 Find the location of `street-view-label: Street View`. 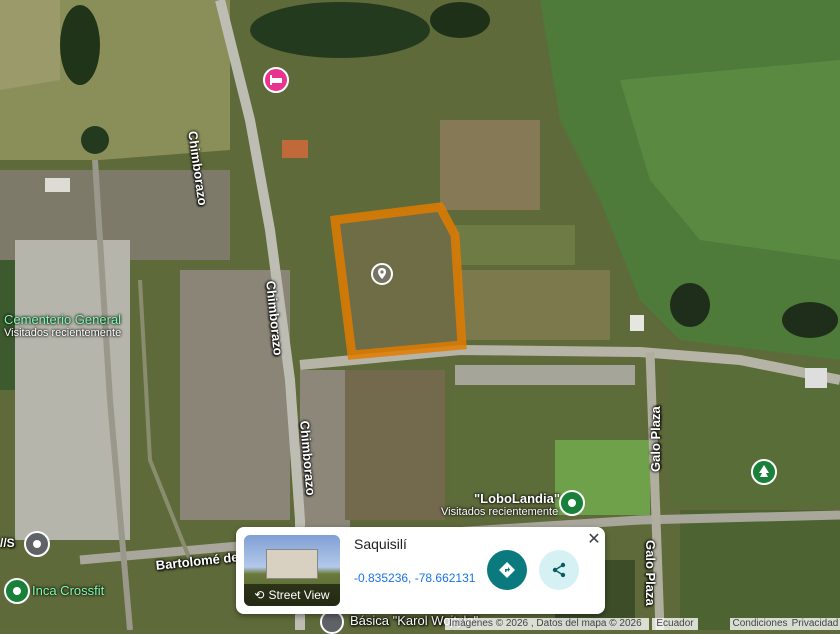

street-view-label: Street View is located at coordinates (299, 595).